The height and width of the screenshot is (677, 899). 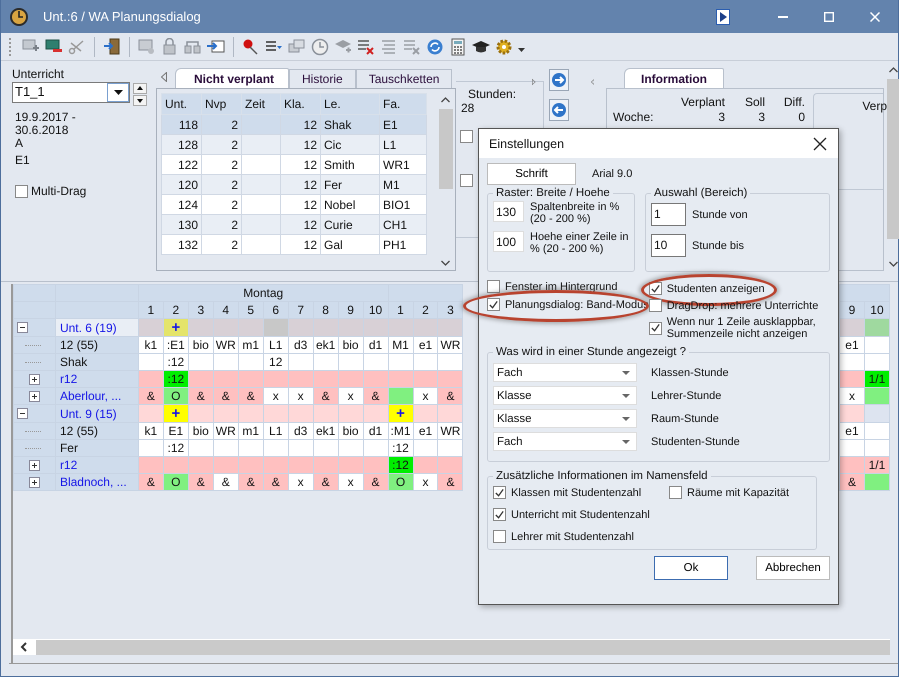 I want to click on delete-list-icon, so click(x=366, y=47).